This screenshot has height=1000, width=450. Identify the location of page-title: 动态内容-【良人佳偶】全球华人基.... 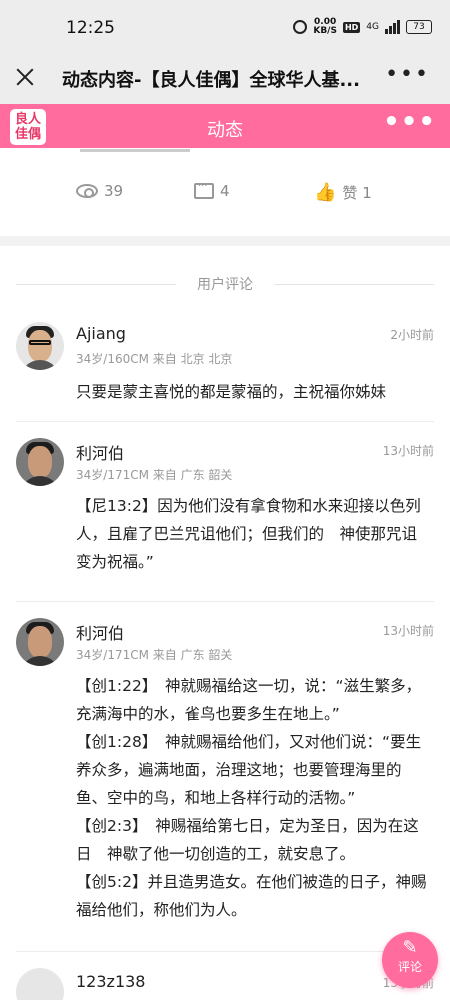
(211, 80).